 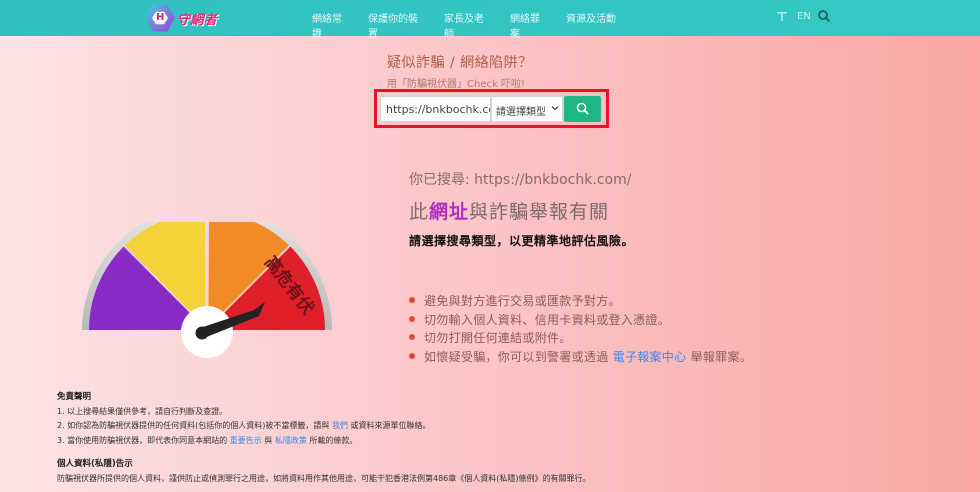 What do you see at coordinates (555, 108) in the screenshot?
I see `chevron-down-icon` at bounding box center [555, 108].